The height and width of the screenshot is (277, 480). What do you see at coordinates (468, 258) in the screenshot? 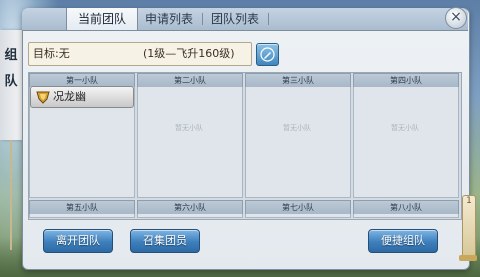
I see `scroll-base` at bounding box center [468, 258].